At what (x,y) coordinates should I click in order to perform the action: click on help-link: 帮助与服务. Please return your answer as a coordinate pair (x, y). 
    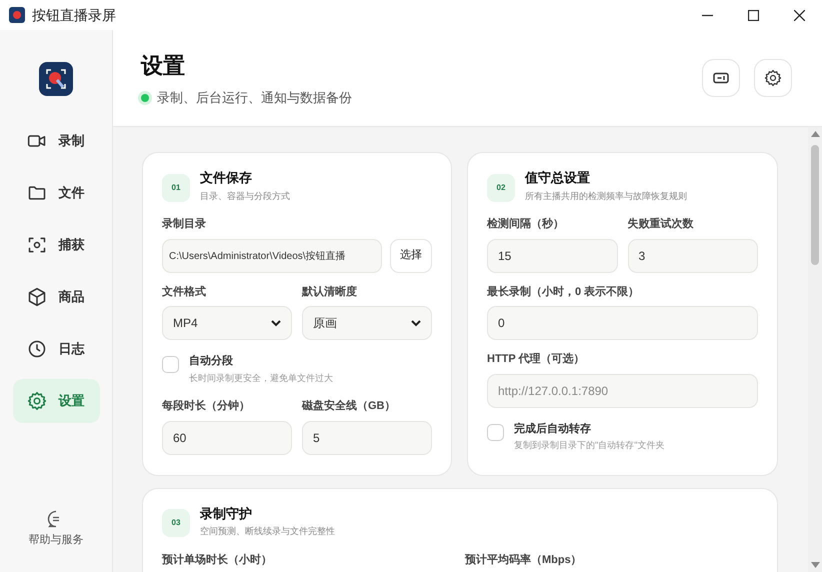
    Looking at the image, I should click on (56, 540).